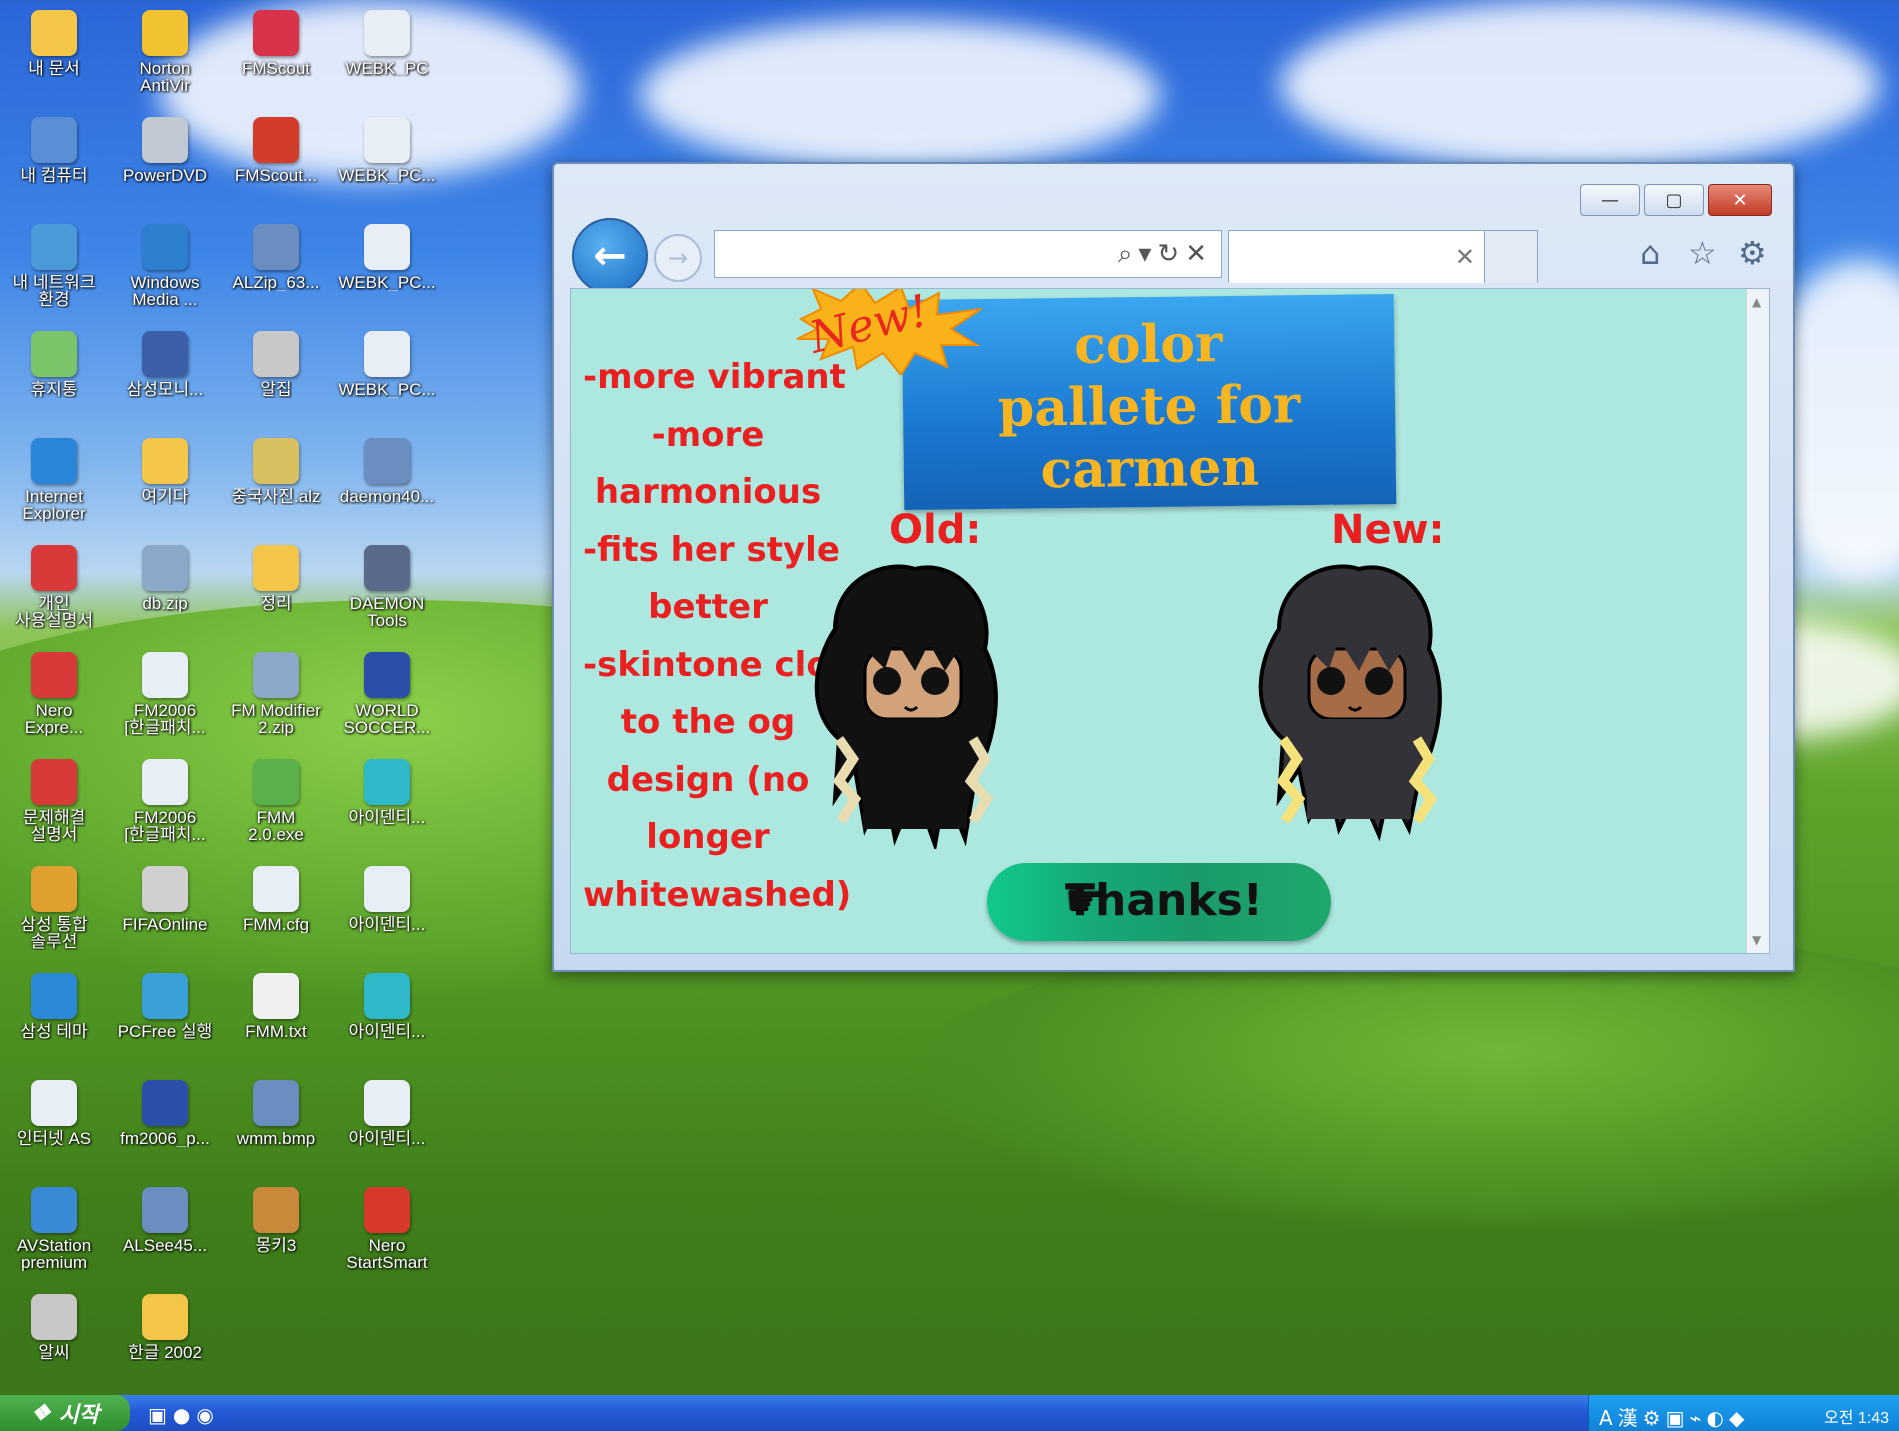  What do you see at coordinates (891, 333) in the screenshot?
I see `new-badge: New!` at bounding box center [891, 333].